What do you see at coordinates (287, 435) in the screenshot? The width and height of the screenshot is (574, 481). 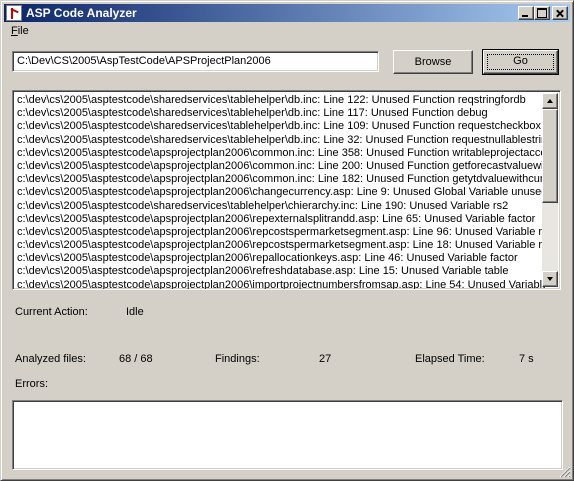 I see `errors-box` at bounding box center [287, 435].